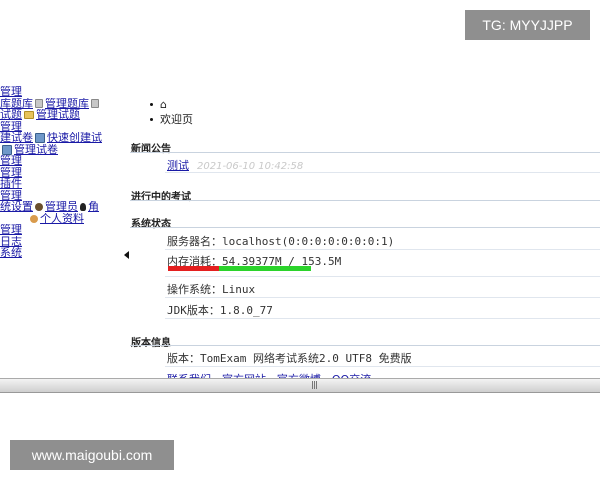  I want to click on news-item: 测试 2021-06-10 10:42:58, so click(235, 165).